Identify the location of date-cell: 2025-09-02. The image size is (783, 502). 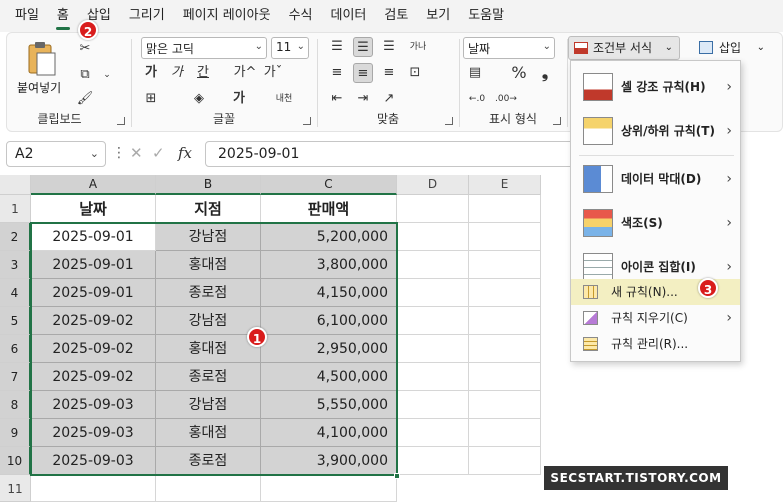
(93, 349).